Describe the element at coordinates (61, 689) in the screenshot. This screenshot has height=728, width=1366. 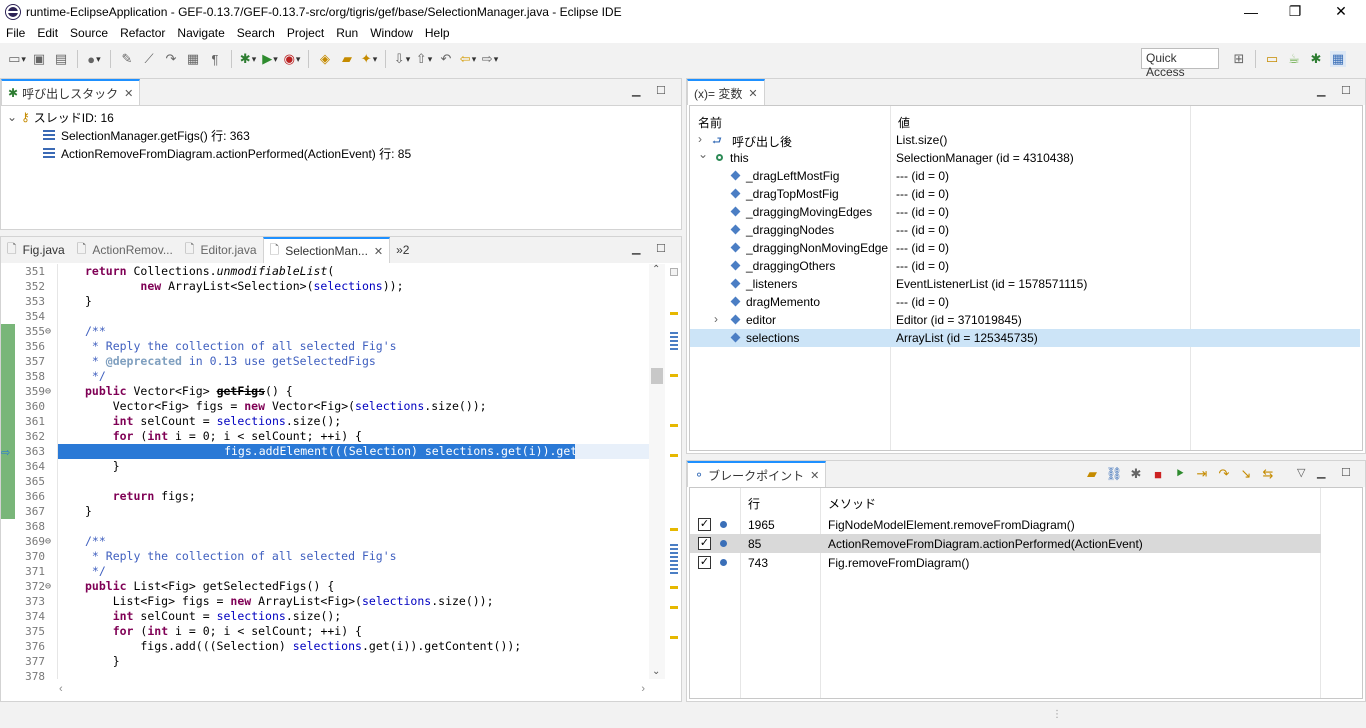
I see `scroll-left-icon: ‹` at that location.